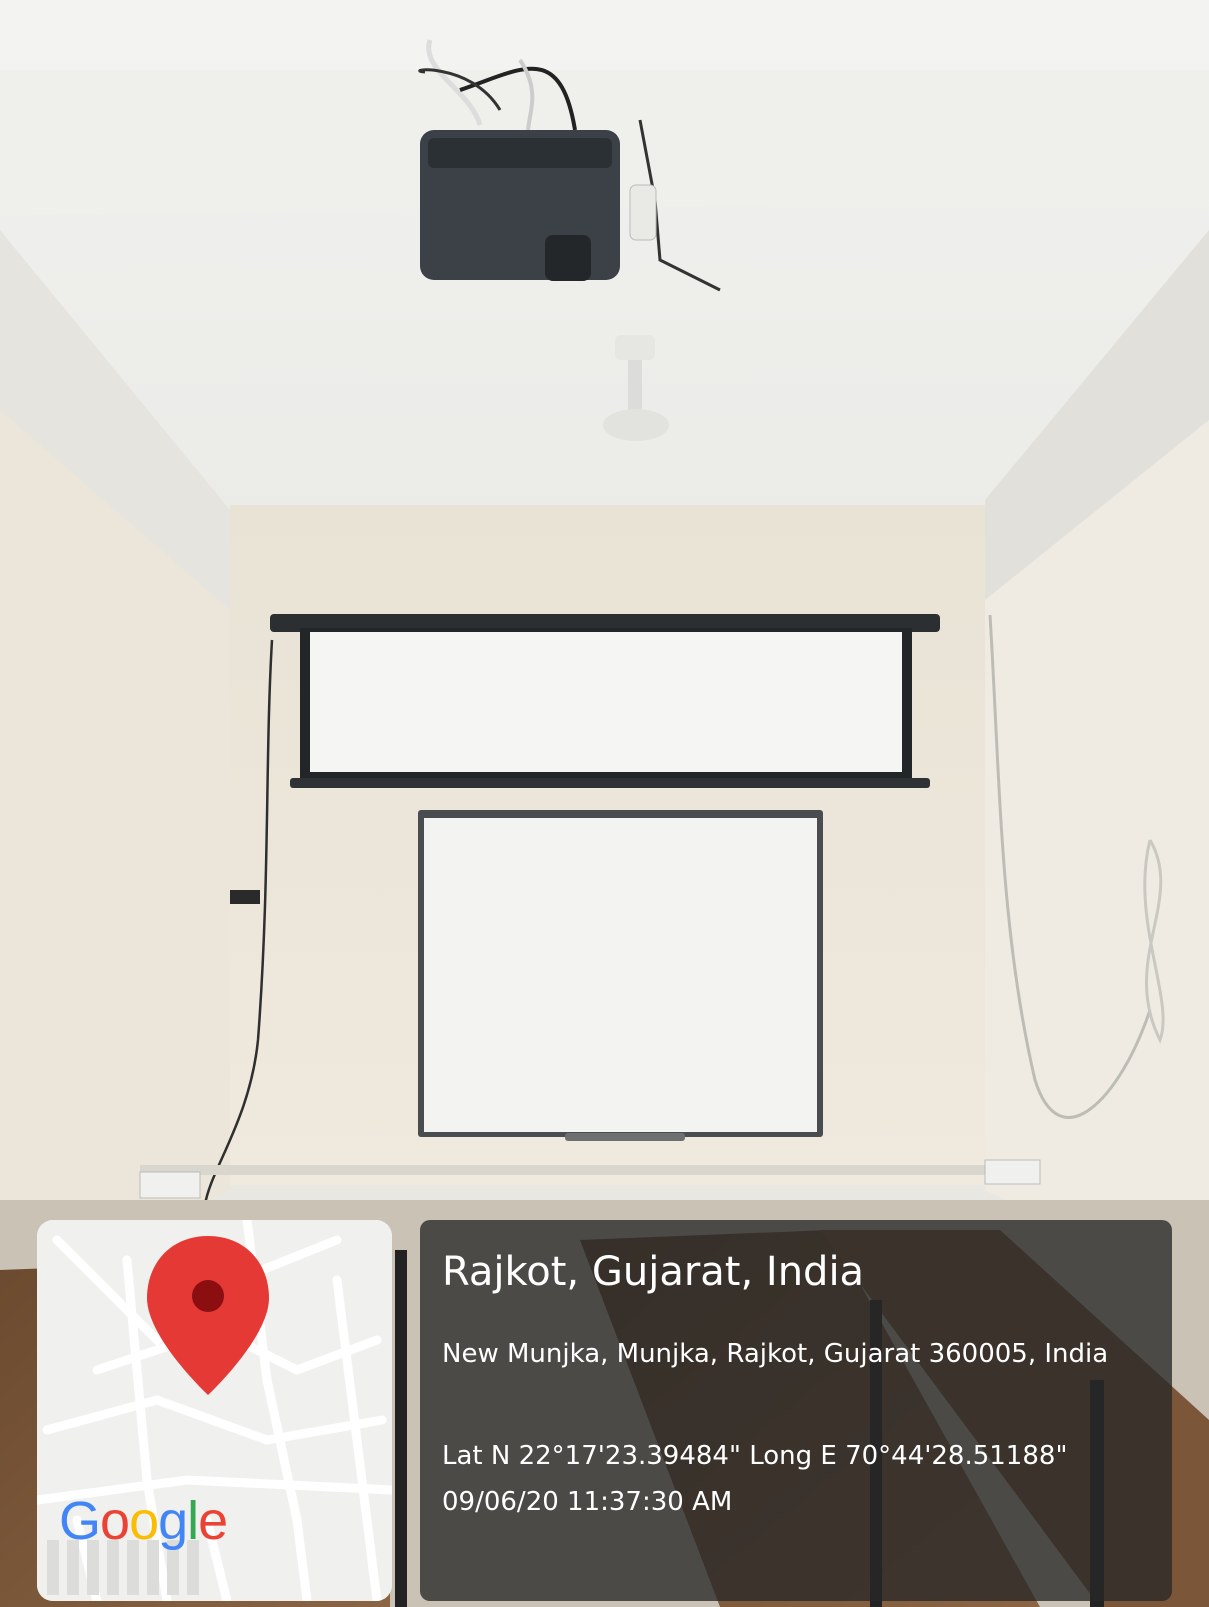 This screenshot has width=1209, height=1607. What do you see at coordinates (214, 1410) in the screenshot?
I see `map-thumbnail: Google` at bounding box center [214, 1410].